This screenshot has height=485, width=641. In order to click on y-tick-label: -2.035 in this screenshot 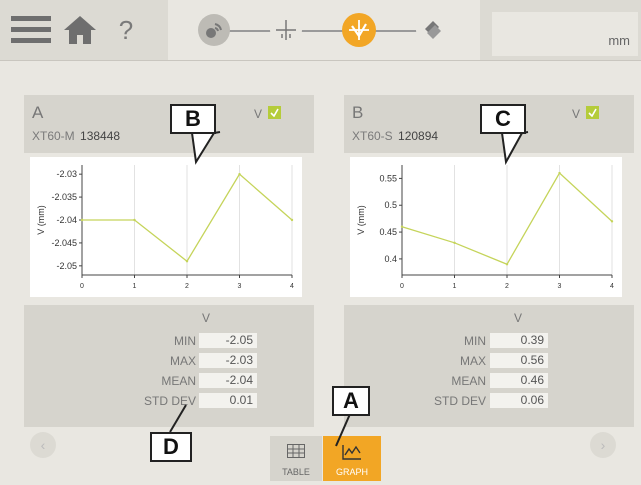, I will do `click(64, 197)`.